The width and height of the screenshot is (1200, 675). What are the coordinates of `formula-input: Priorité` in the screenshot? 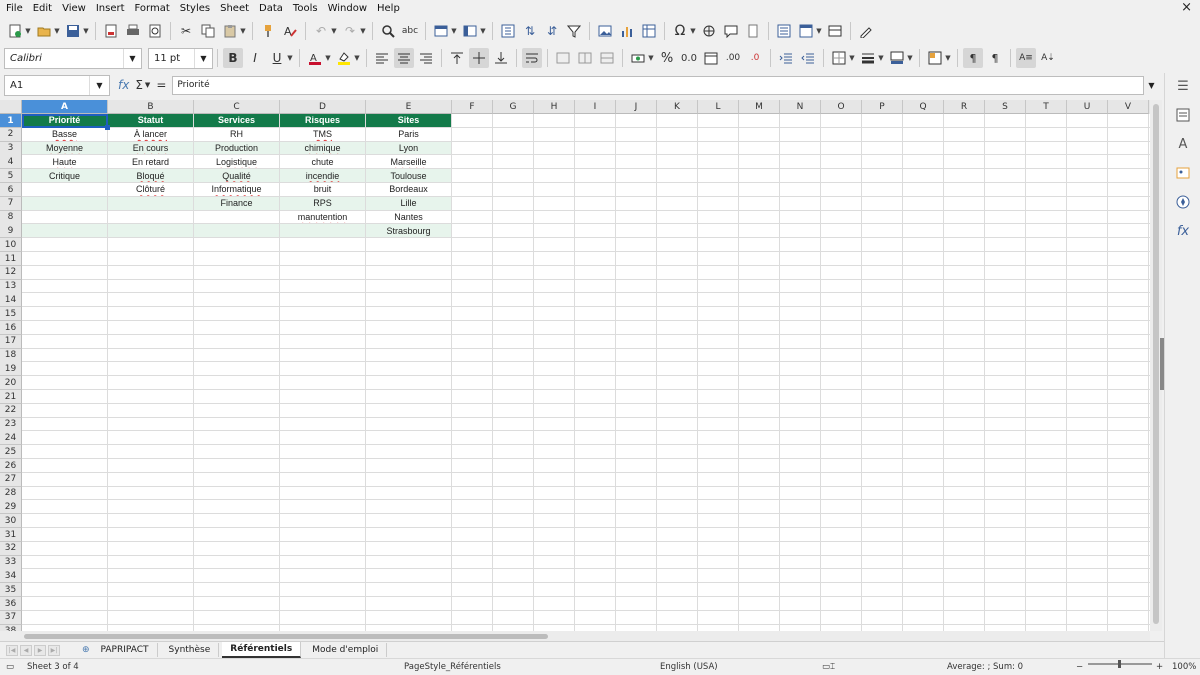 It's located at (658, 85).